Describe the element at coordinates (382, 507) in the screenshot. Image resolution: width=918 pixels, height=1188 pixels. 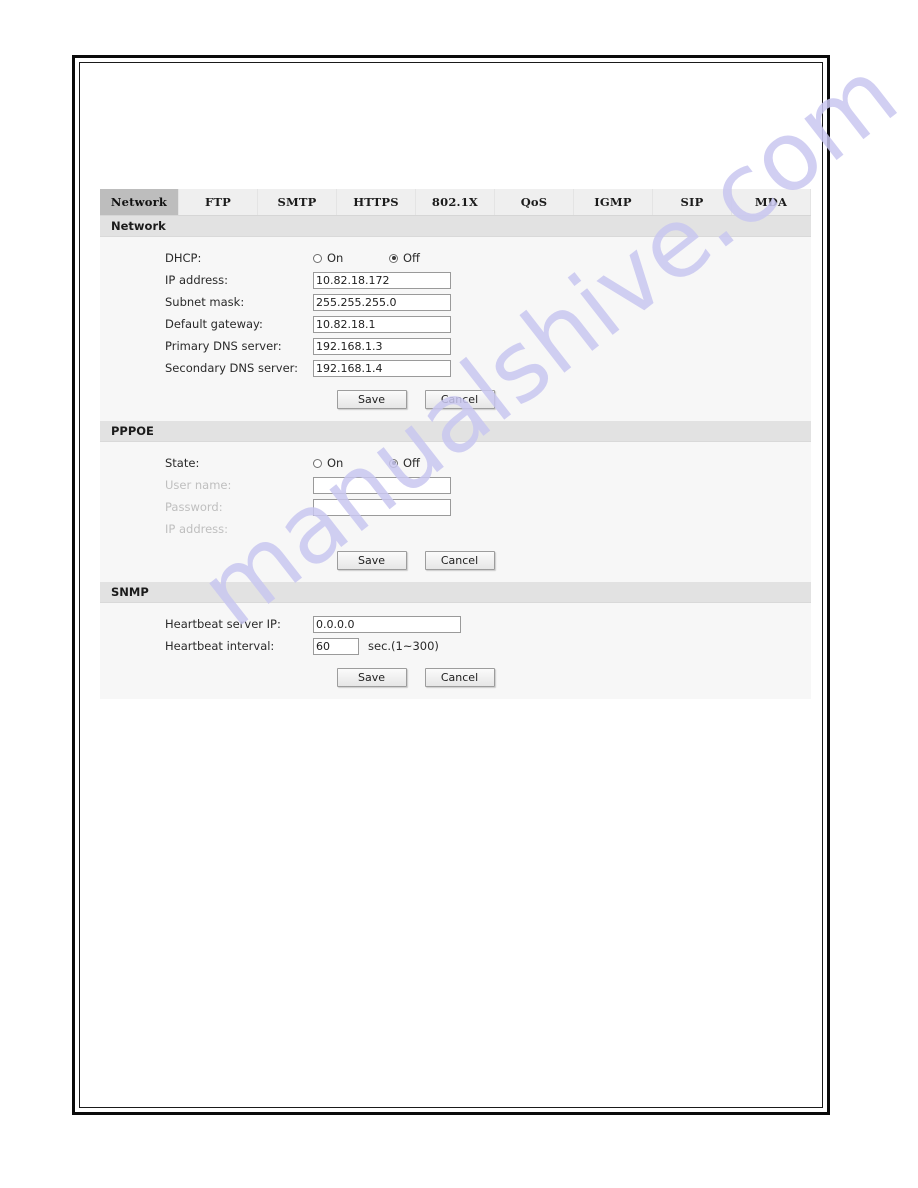
I see `pppoe-password-input` at that location.